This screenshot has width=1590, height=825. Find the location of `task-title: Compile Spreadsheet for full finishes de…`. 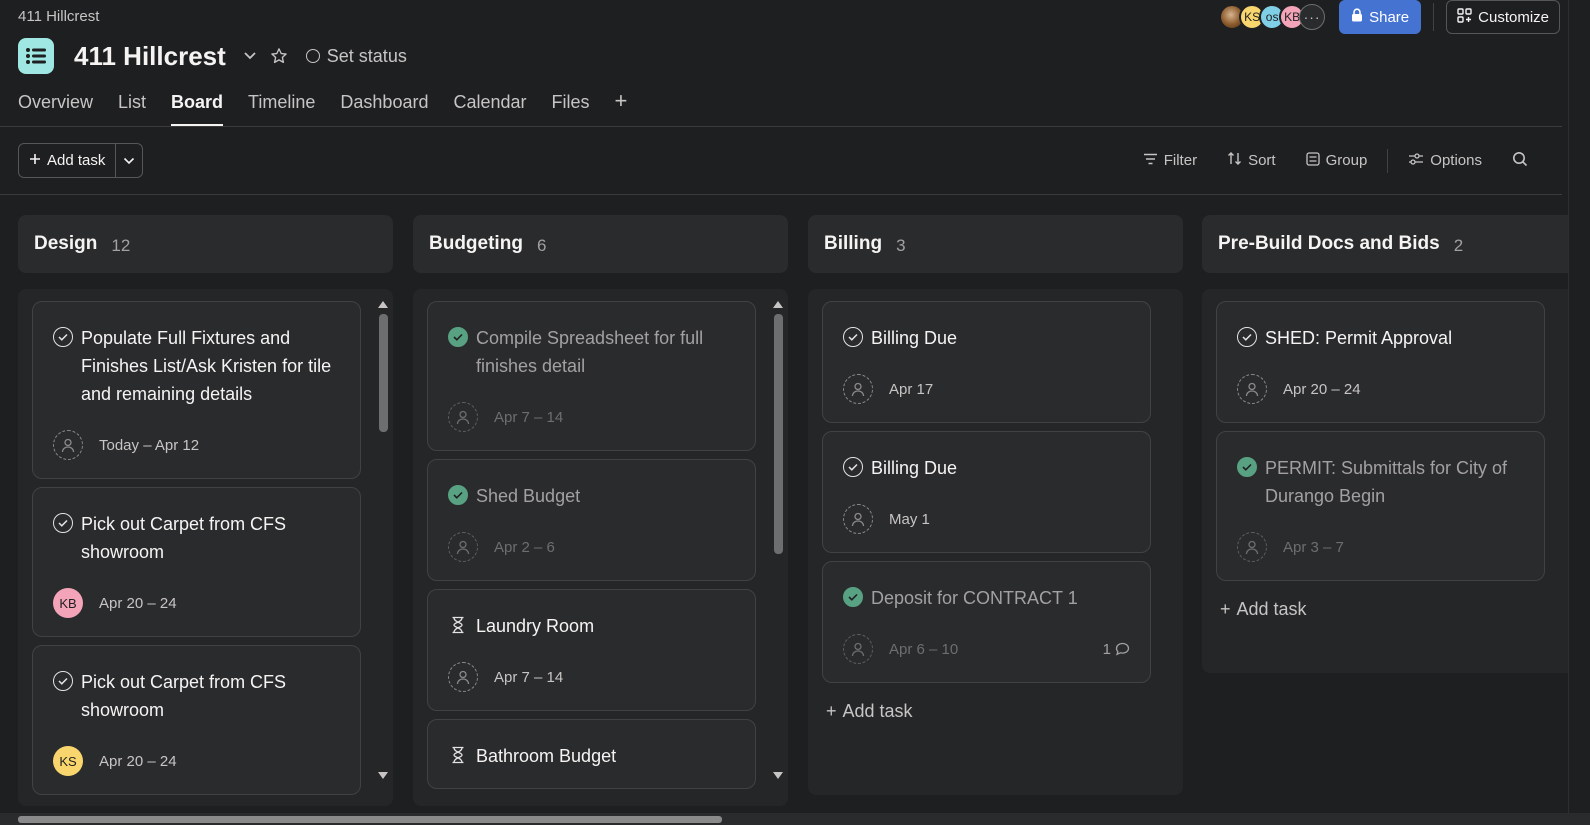

task-title: Compile Spreadsheet for full finishes de… is located at coordinates (590, 352).